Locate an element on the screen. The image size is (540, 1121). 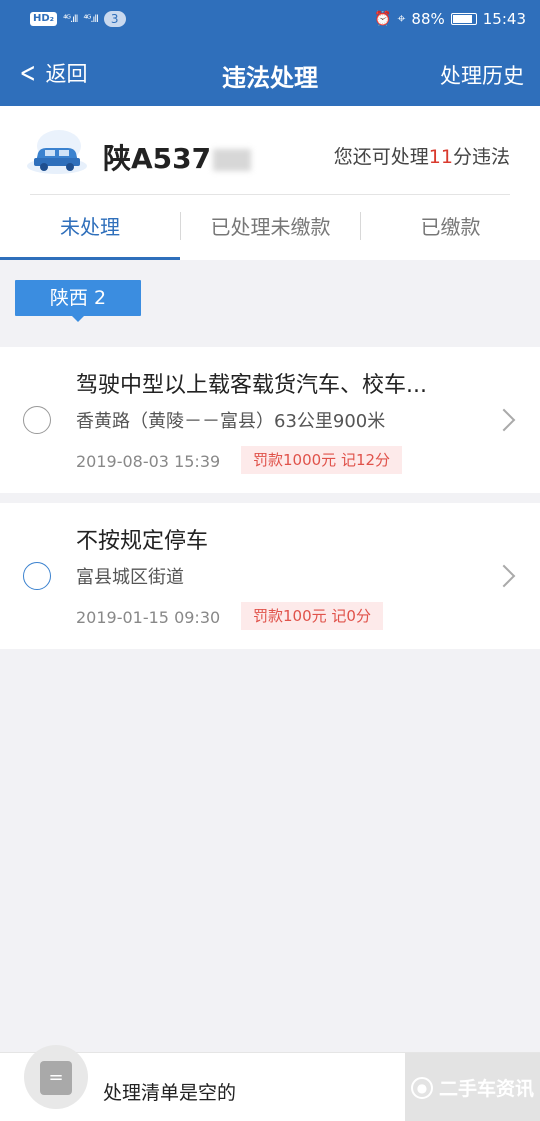
clock: 15:43 is located at coordinates (504, 19).